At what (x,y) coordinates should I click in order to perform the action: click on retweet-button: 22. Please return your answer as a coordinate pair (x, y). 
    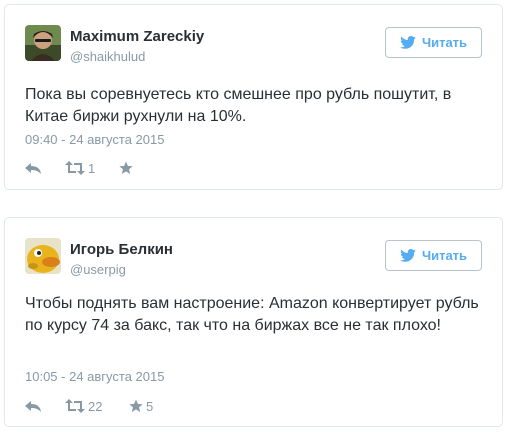
    Looking at the image, I should click on (97, 406).